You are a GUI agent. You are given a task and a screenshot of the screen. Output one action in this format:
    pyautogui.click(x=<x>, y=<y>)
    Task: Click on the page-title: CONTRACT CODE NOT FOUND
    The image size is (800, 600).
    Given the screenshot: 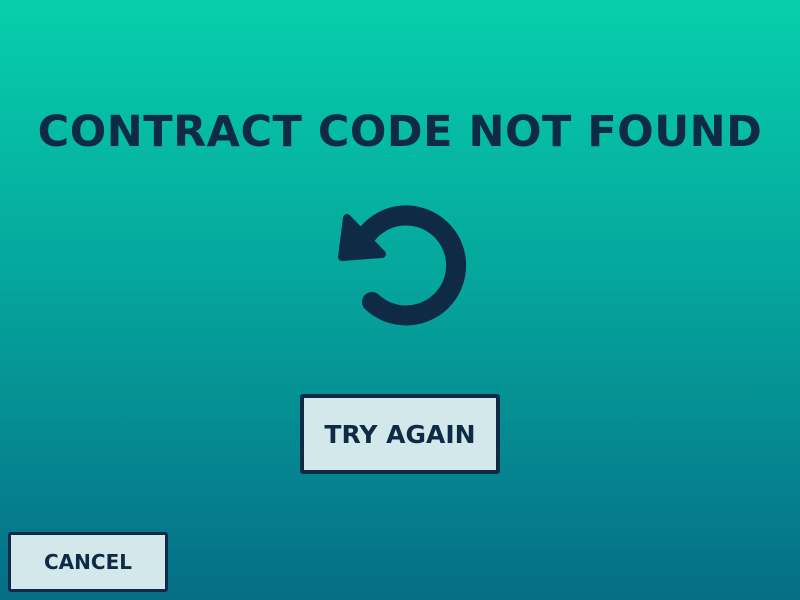 What is the action you would take?
    pyautogui.click(x=400, y=132)
    